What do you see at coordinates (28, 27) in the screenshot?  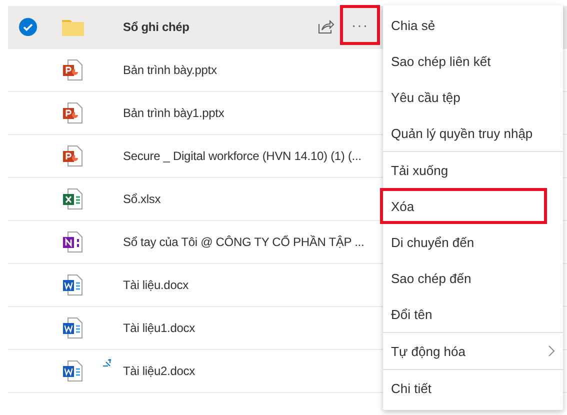 I see `checked-icon` at bounding box center [28, 27].